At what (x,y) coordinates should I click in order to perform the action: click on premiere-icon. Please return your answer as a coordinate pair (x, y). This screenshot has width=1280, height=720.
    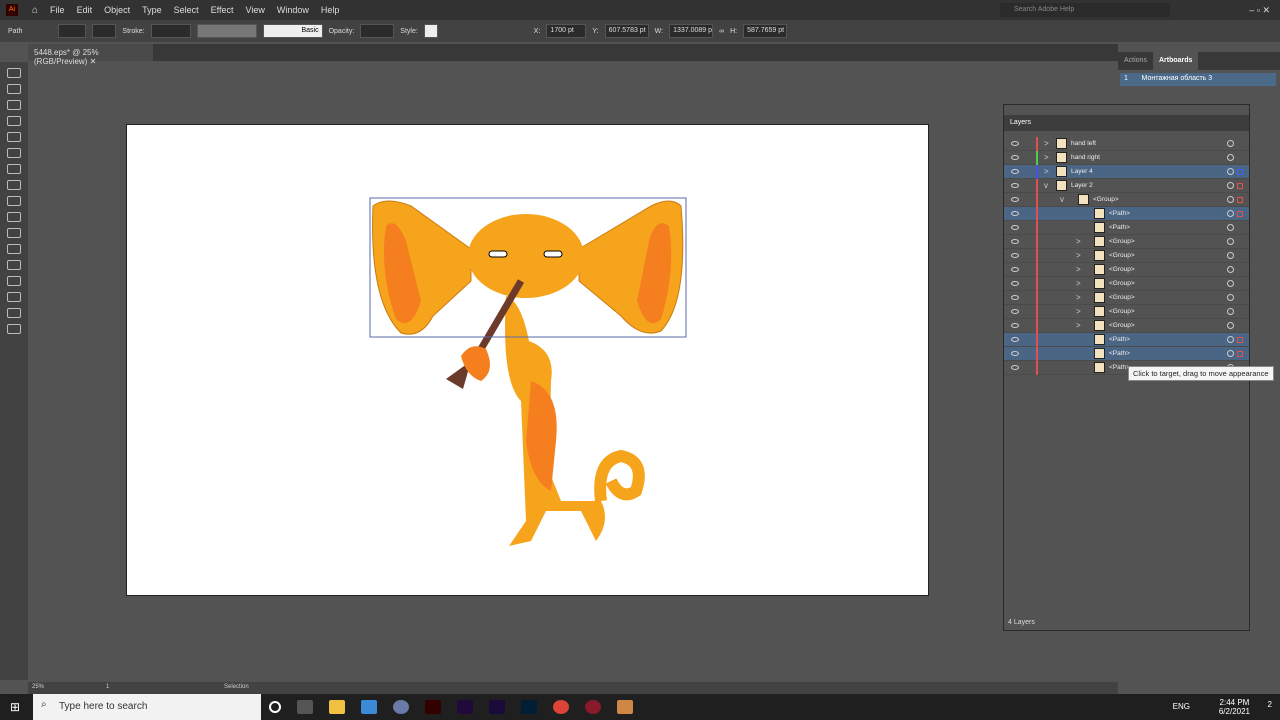
    Looking at the image, I should click on (497, 707).